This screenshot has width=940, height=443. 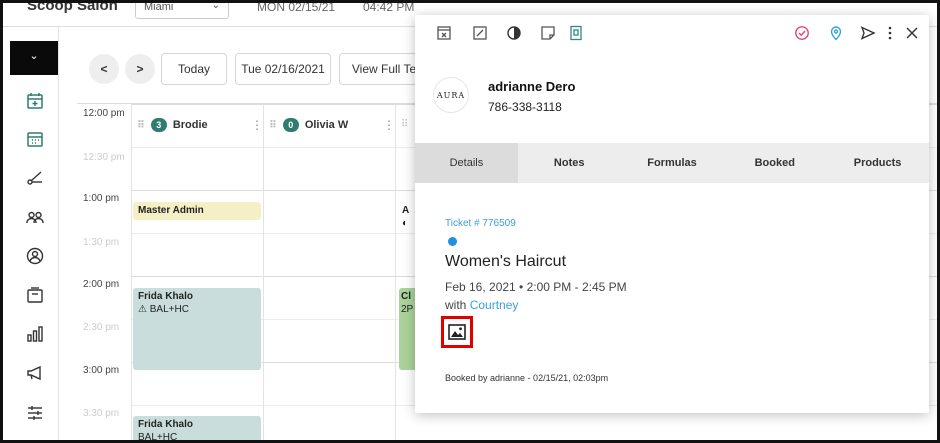 What do you see at coordinates (72, 7) in the screenshot?
I see `salon-name: Scoop Salon` at bounding box center [72, 7].